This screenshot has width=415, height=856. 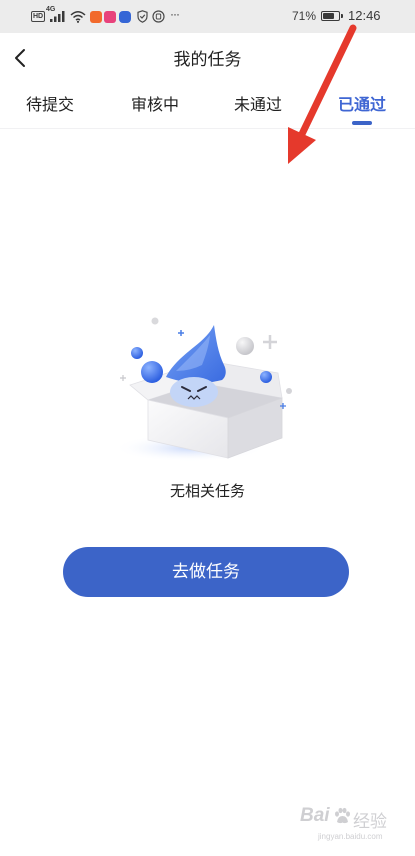 What do you see at coordinates (302, 145) in the screenshot?
I see `annotation-arrow-head` at bounding box center [302, 145].